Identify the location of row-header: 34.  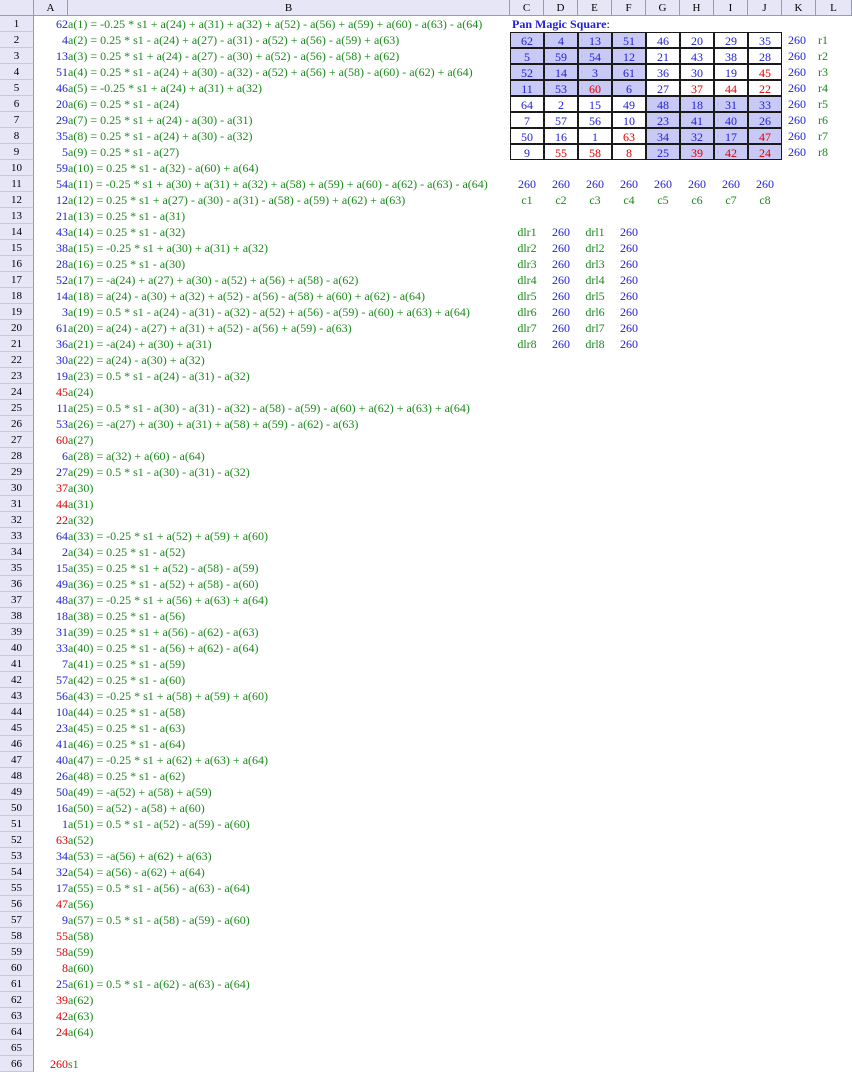
(17, 552).